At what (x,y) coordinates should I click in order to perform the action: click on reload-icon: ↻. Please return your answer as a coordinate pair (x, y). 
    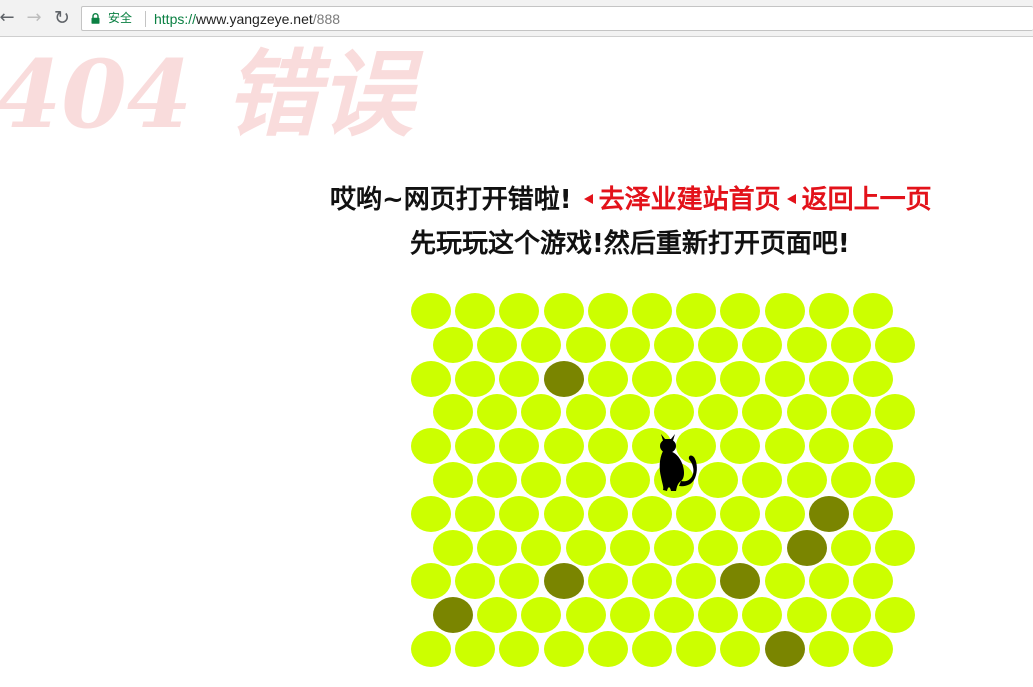
    Looking at the image, I should click on (62, 18).